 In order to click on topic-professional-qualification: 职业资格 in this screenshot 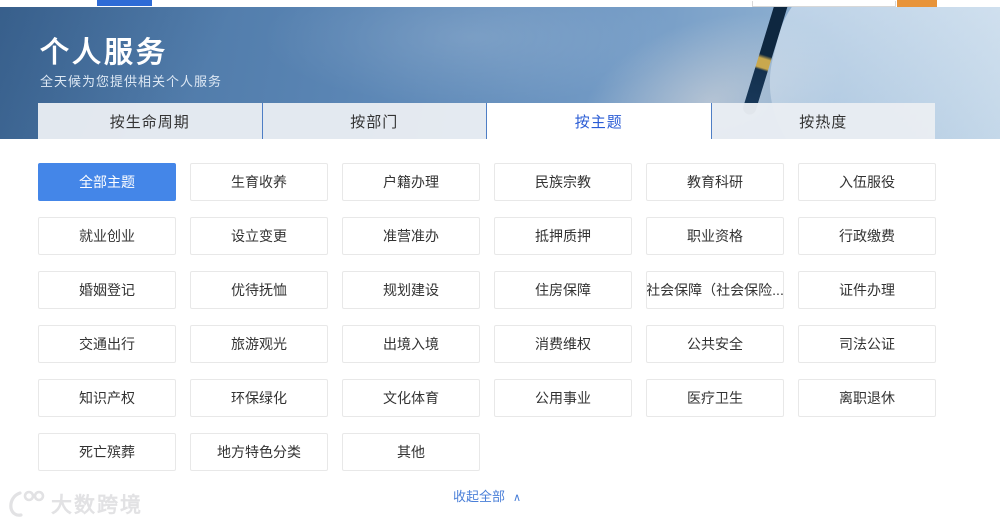, I will do `click(715, 236)`.